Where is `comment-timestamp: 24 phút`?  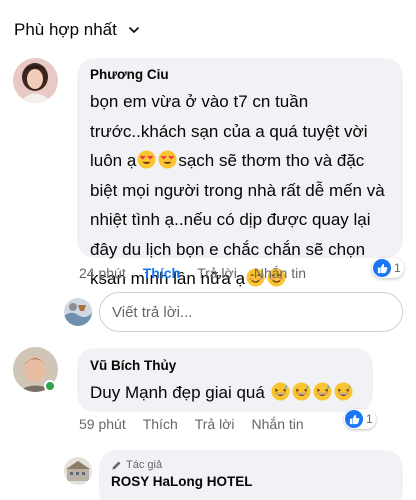
comment-timestamp: 24 phút is located at coordinates (102, 273).